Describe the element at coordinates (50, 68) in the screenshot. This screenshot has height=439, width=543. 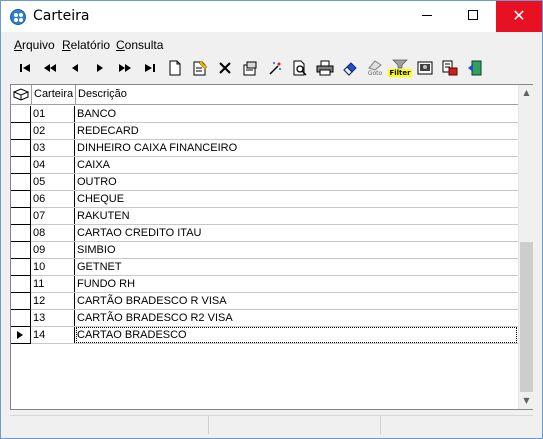
I see `prior-page-icon` at that location.